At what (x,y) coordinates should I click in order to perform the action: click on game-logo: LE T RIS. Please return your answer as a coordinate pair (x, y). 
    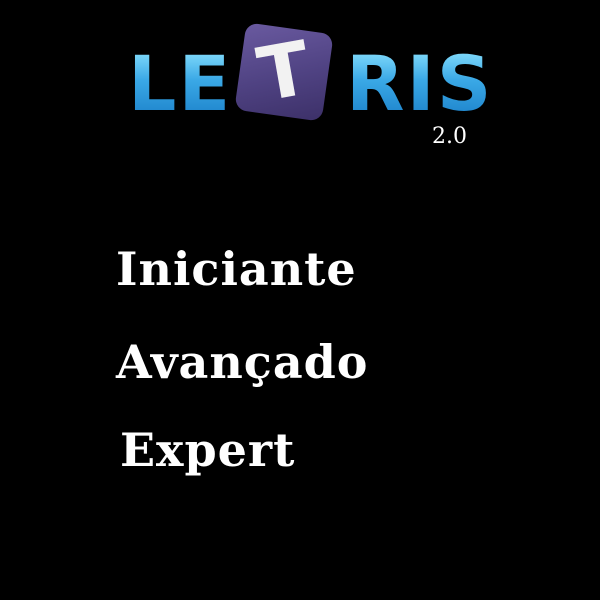
    Looking at the image, I should click on (310, 75).